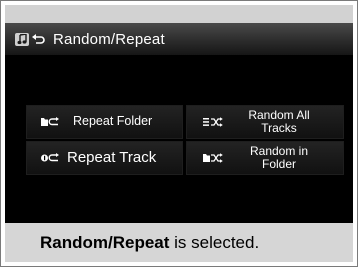 The image size is (358, 267). What do you see at coordinates (51, 122) in the screenshot?
I see `folder-repeat-icon` at bounding box center [51, 122].